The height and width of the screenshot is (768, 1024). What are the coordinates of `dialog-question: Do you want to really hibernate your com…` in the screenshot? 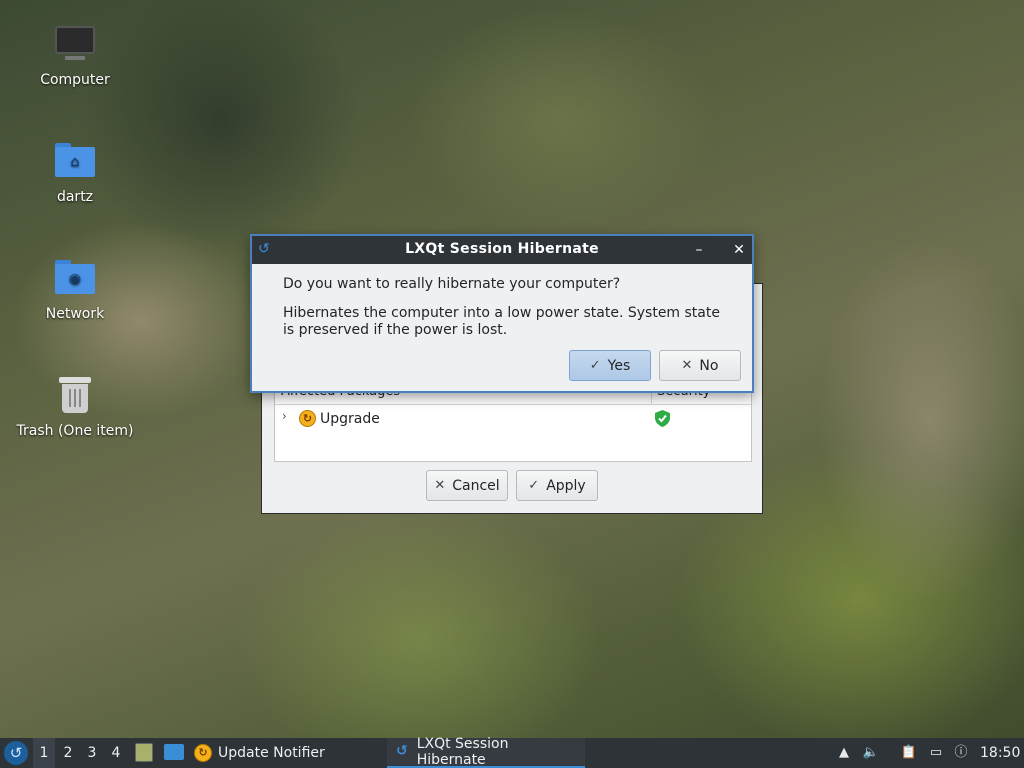 It's located at (452, 284).